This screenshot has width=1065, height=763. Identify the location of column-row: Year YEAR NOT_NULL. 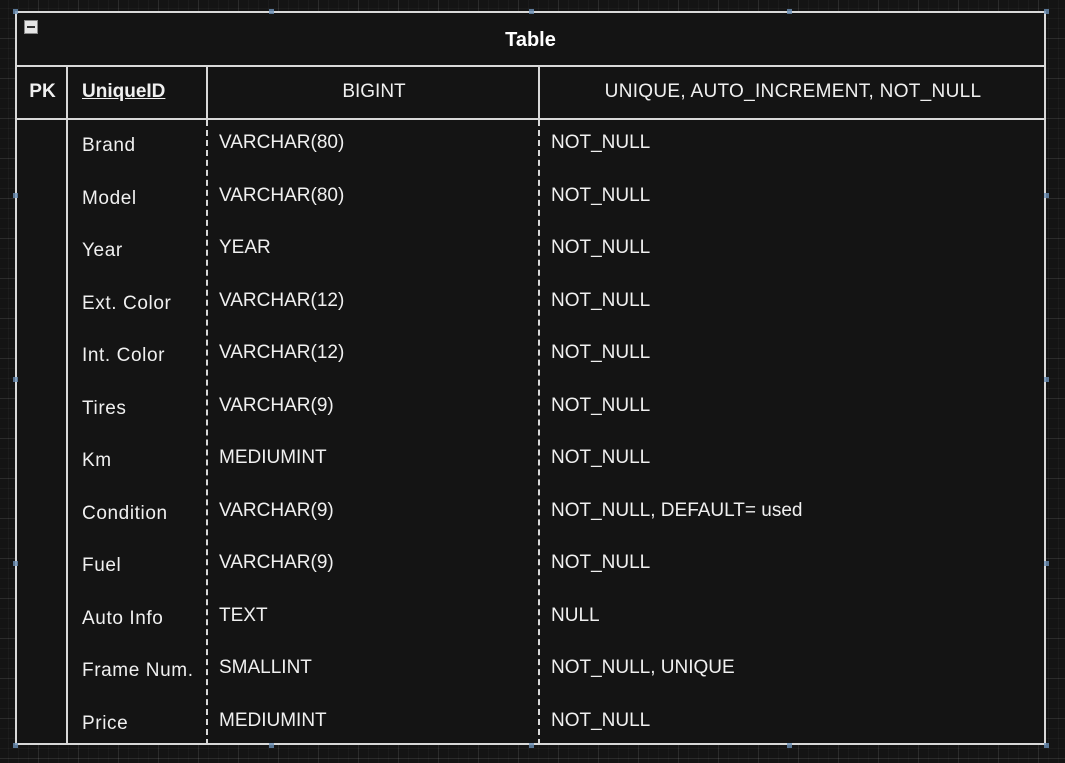
(530, 251).